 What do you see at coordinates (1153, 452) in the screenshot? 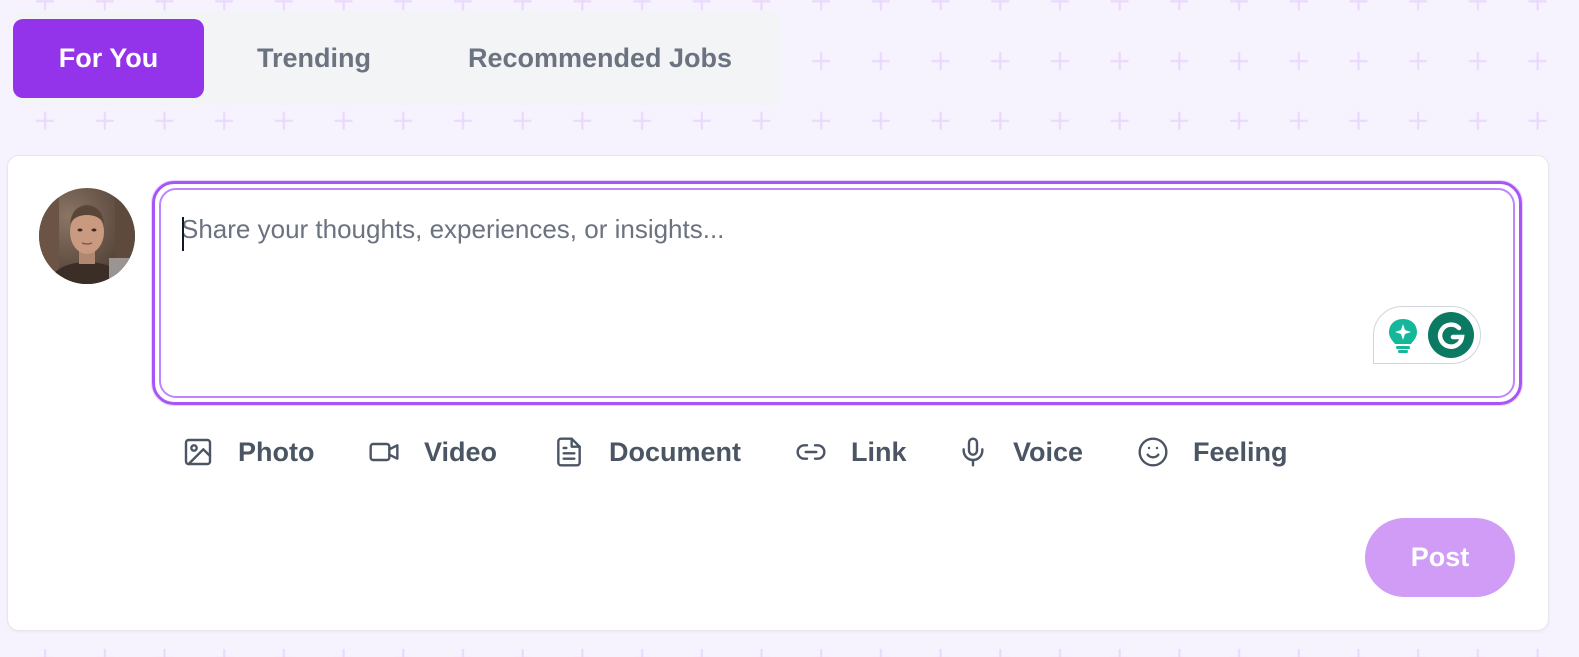
I see `smiley-face-icon` at bounding box center [1153, 452].